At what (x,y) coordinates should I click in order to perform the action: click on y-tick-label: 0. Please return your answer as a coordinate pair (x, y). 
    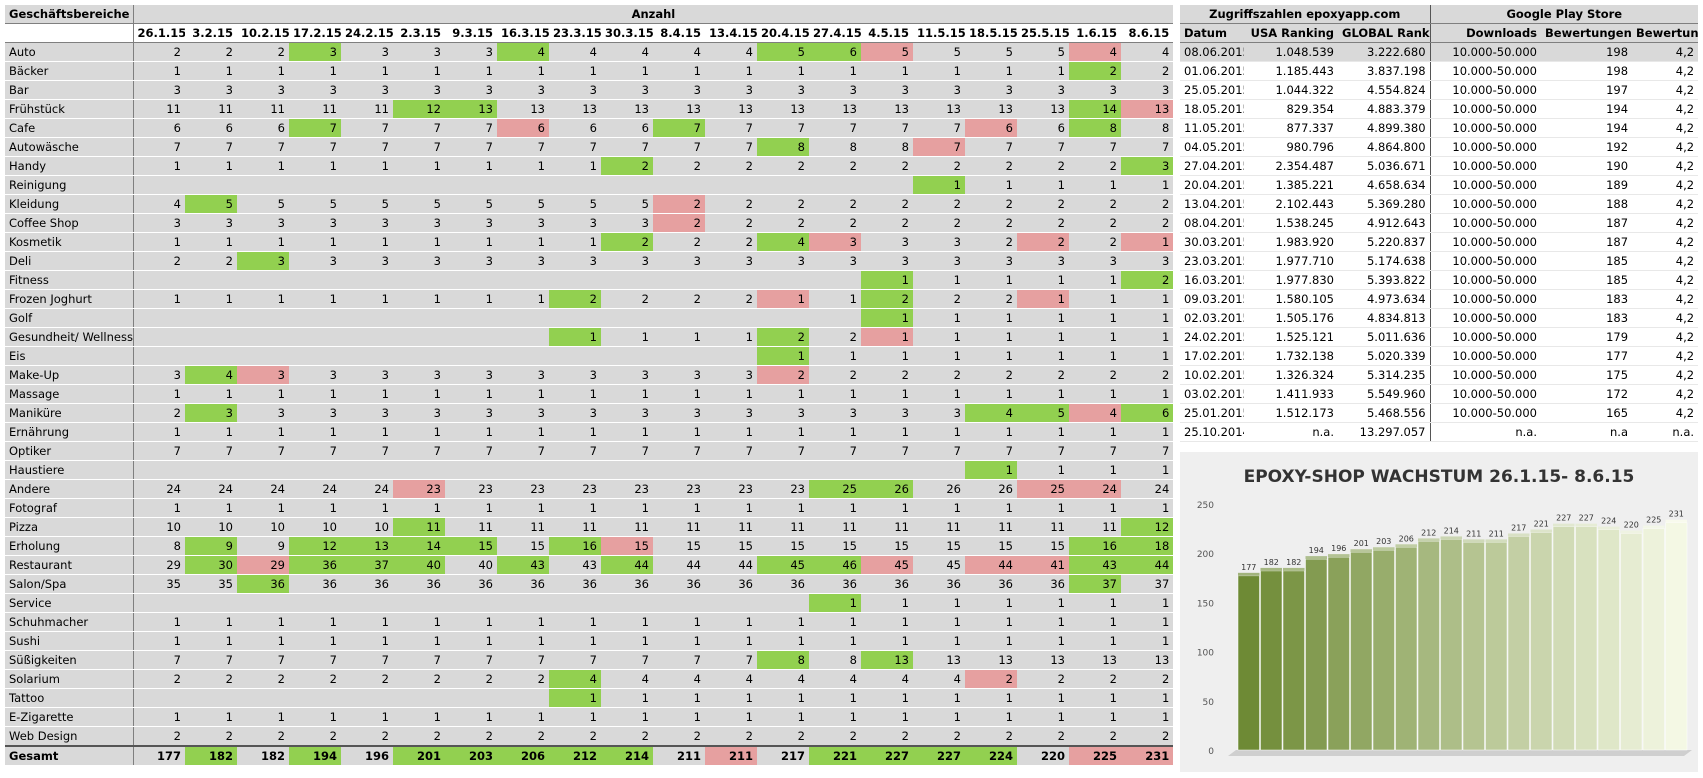
    Looking at the image, I should click on (1211, 752).